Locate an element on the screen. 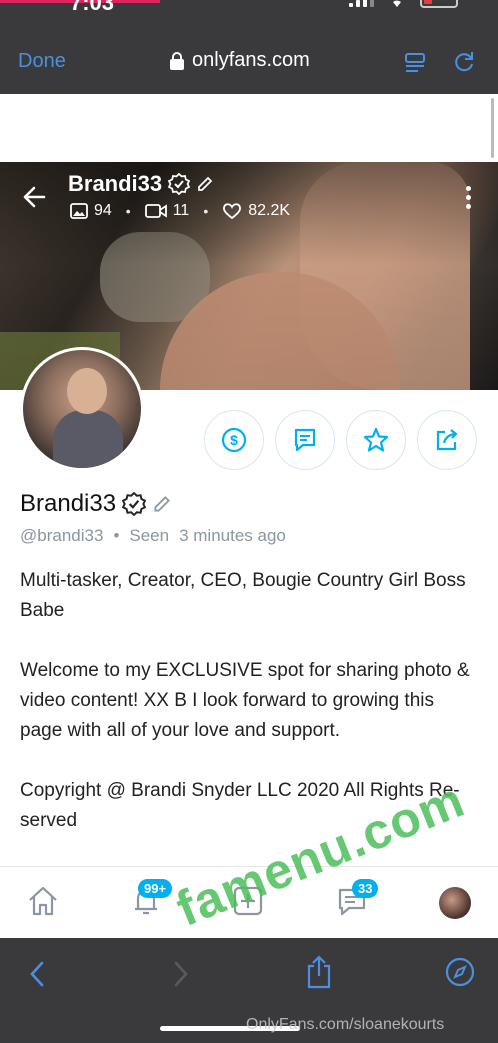 Image resolution: width=498 pixels, height=1043 pixels. star-icon is located at coordinates (376, 439).